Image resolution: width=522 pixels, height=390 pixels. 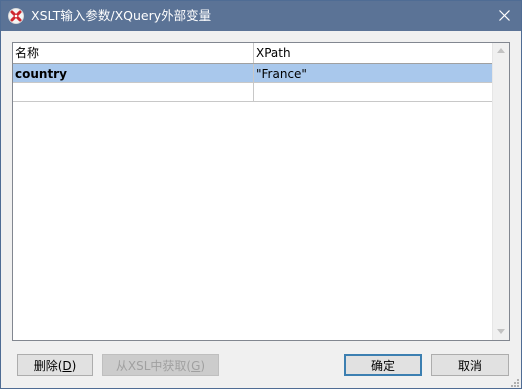 I want to click on column-header-name-label: 名称, so click(x=27, y=53).